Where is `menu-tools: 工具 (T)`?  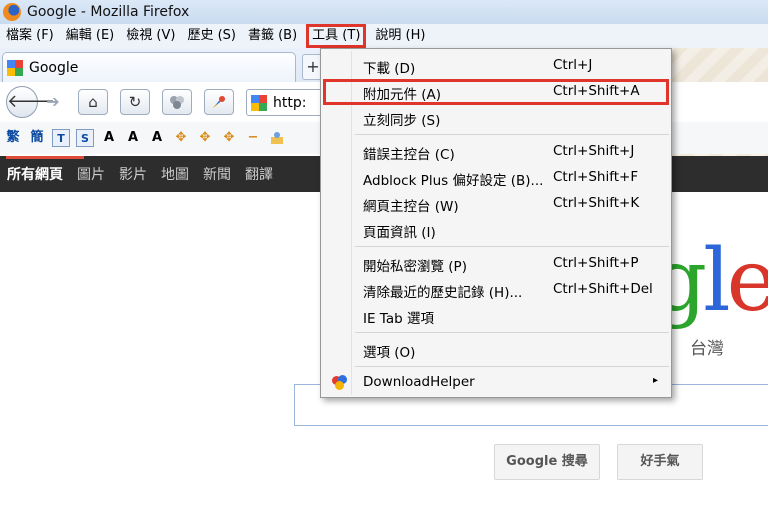
menu-tools: 工具 (T) is located at coordinates (336, 36).